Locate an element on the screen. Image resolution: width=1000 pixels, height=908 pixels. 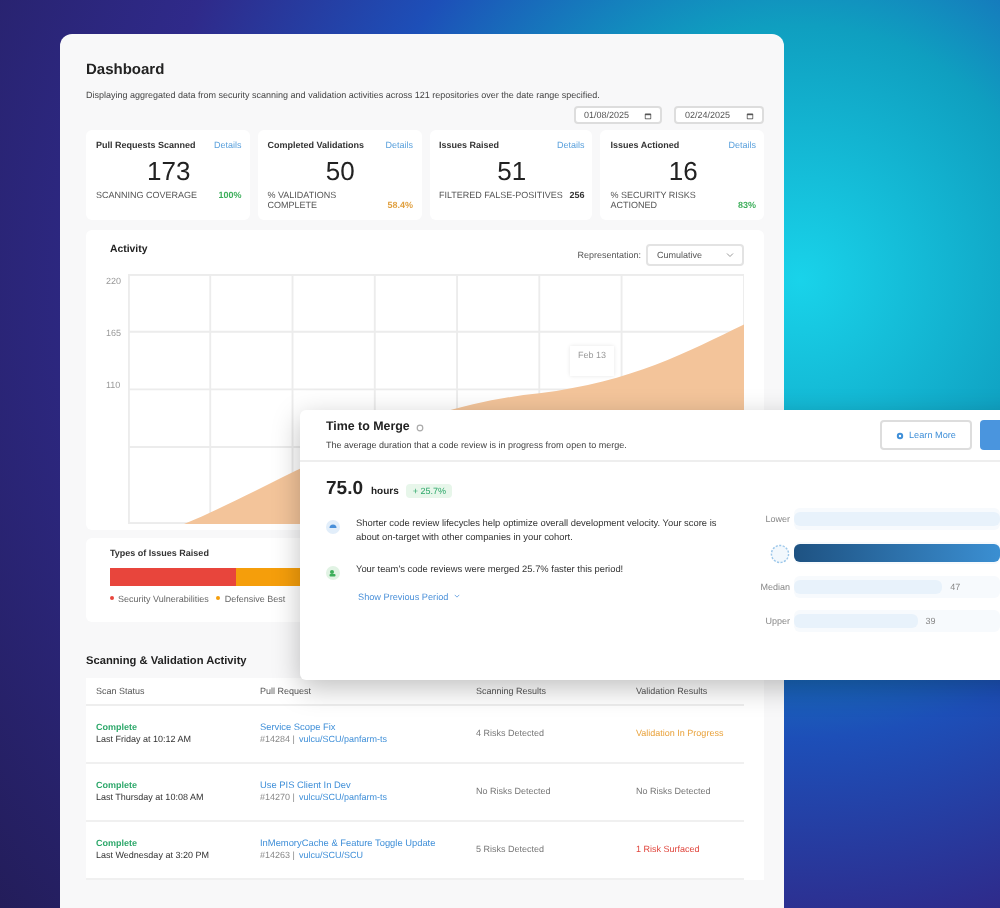
settings-icon is located at coordinates (899, 435).